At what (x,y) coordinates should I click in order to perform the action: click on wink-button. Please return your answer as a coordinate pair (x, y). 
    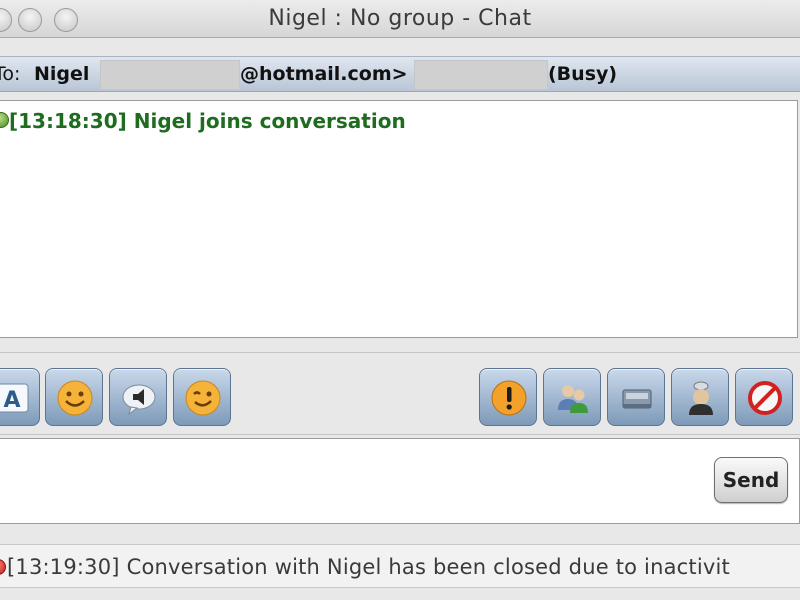
    Looking at the image, I should click on (202, 397).